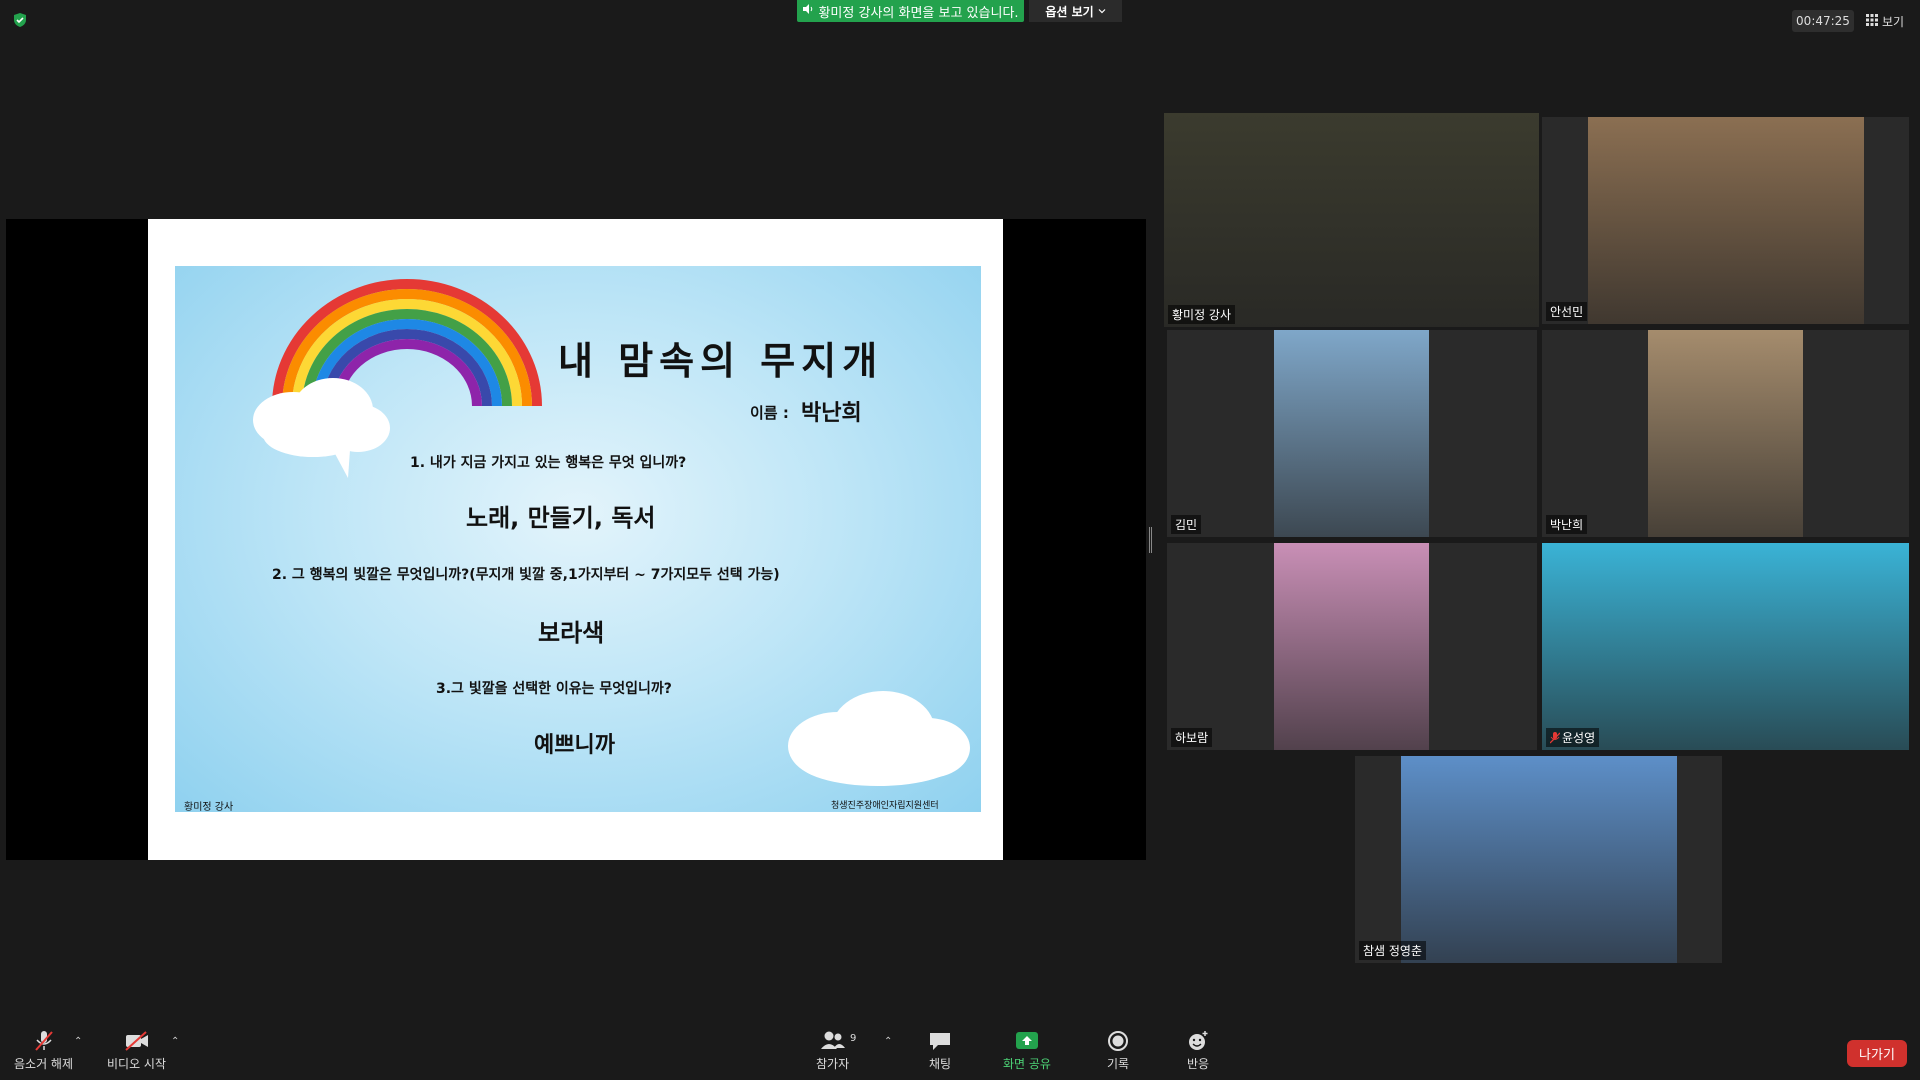 The image size is (1920, 1080). I want to click on slide-footer-presenter: 황미정 강사, so click(209, 807).